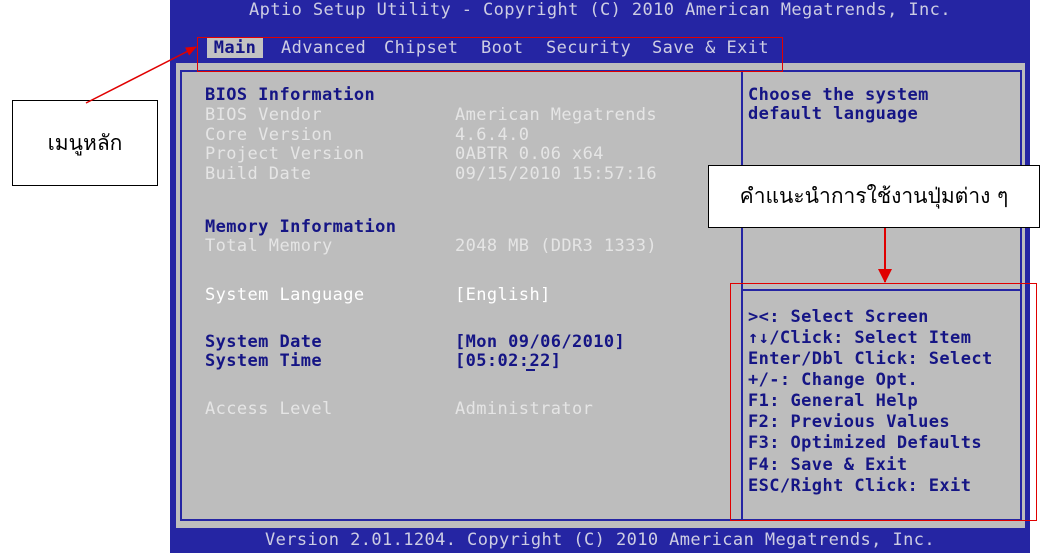 The width and height of the screenshot is (1043, 553). Describe the element at coordinates (269, 135) in the screenshot. I see `info-label: Core Version` at that location.